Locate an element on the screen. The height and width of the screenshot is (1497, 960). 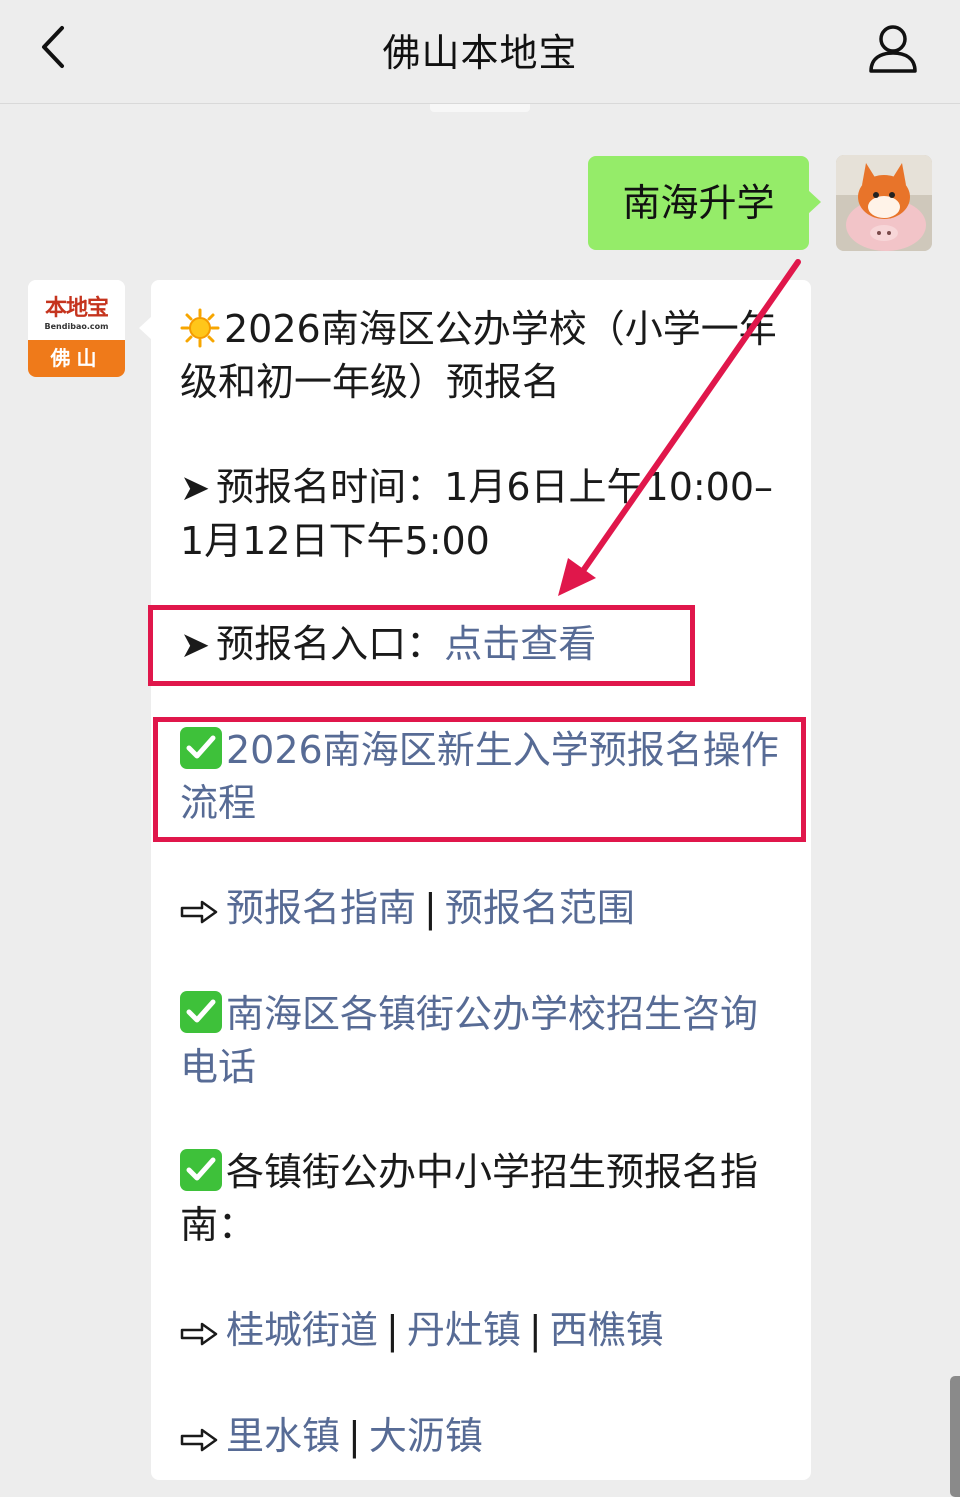
plush-toy-avatar-image is located at coordinates (884, 203).